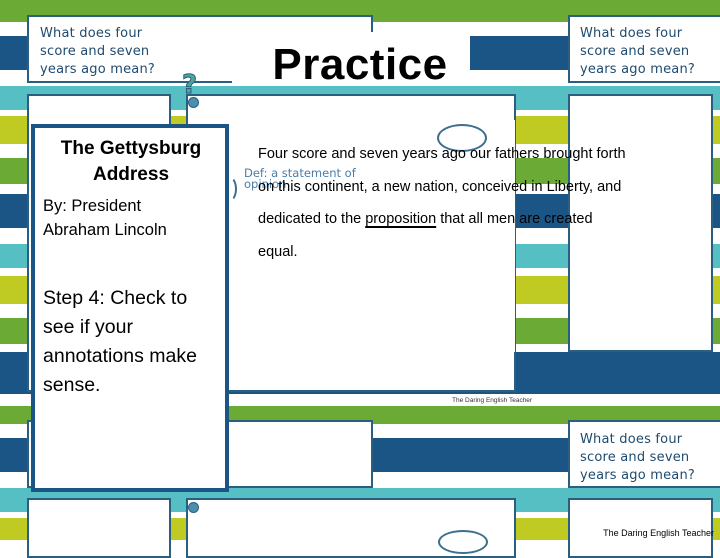 The image size is (720, 558). Describe the element at coordinates (360, 64) in the screenshot. I see `page-title: Practice` at that location.